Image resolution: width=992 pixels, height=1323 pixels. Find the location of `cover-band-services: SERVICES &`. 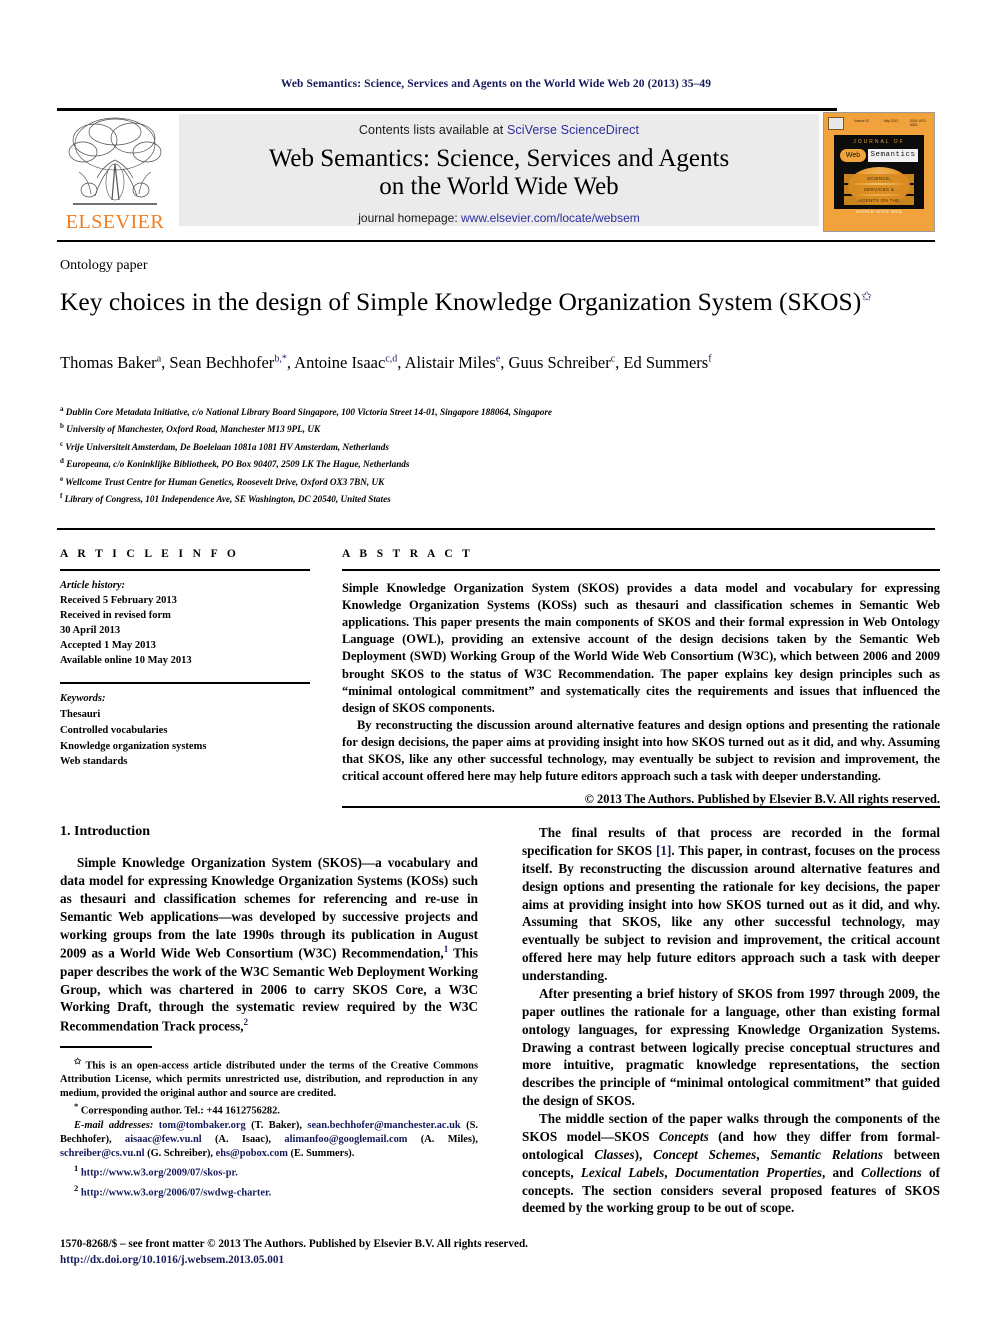

cover-band-services: SERVICES & is located at coordinates (879, 189).